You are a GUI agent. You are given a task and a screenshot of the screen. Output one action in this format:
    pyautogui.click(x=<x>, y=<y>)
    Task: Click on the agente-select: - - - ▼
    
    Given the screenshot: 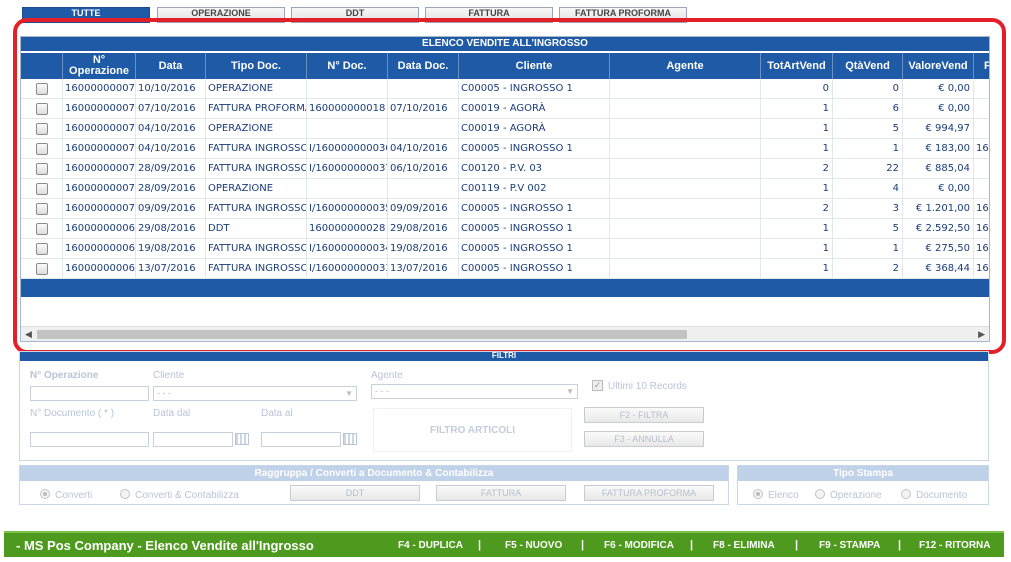 What is the action you would take?
    pyautogui.click(x=474, y=391)
    